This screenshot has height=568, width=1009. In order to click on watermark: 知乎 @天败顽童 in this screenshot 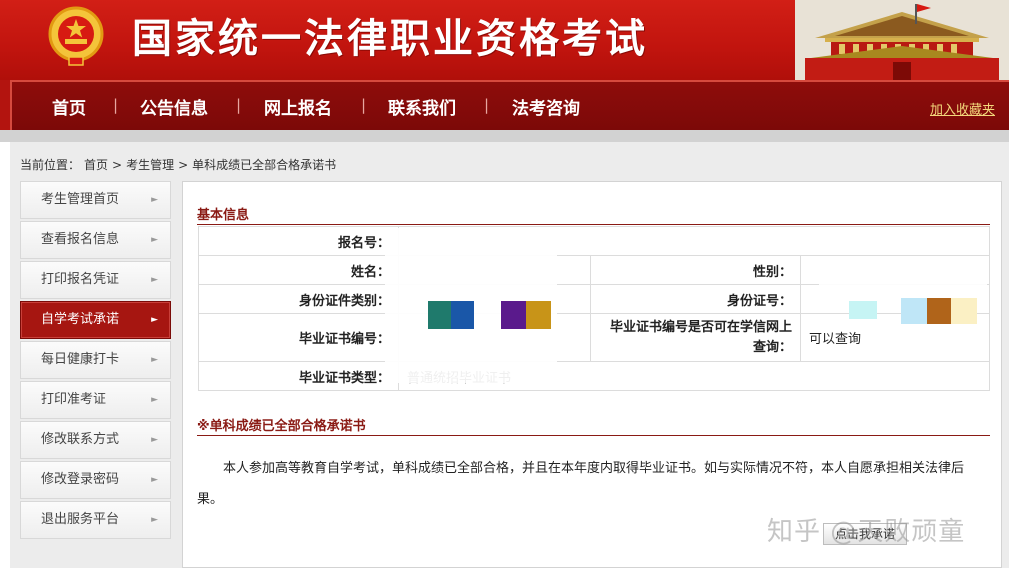, I will do `click(866, 532)`.